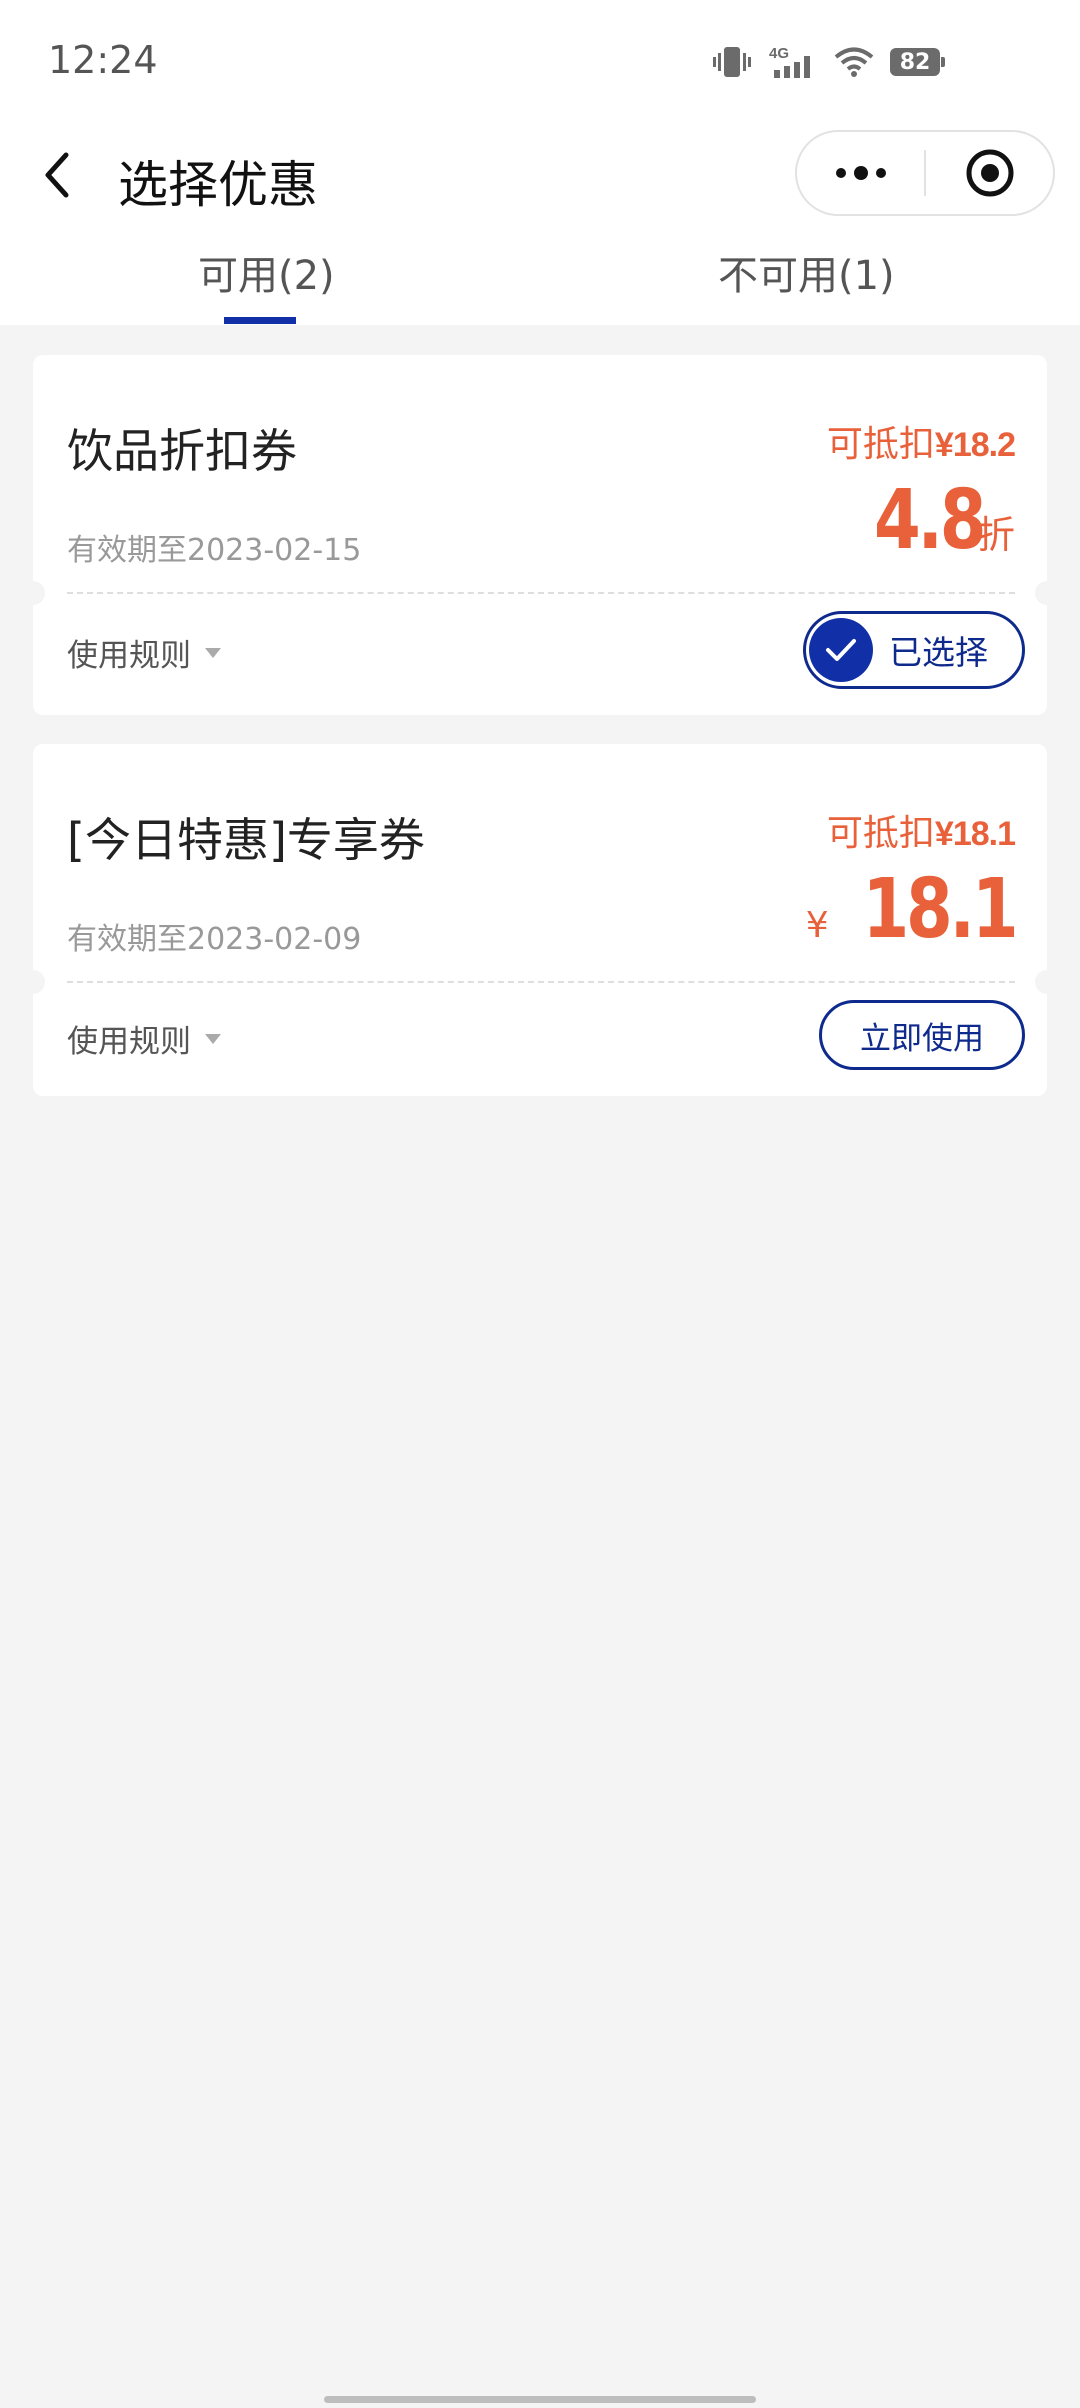  What do you see at coordinates (806, 272) in the screenshot?
I see `tab-unavailable: 不可用(1)` at bounding box center [806, 272].